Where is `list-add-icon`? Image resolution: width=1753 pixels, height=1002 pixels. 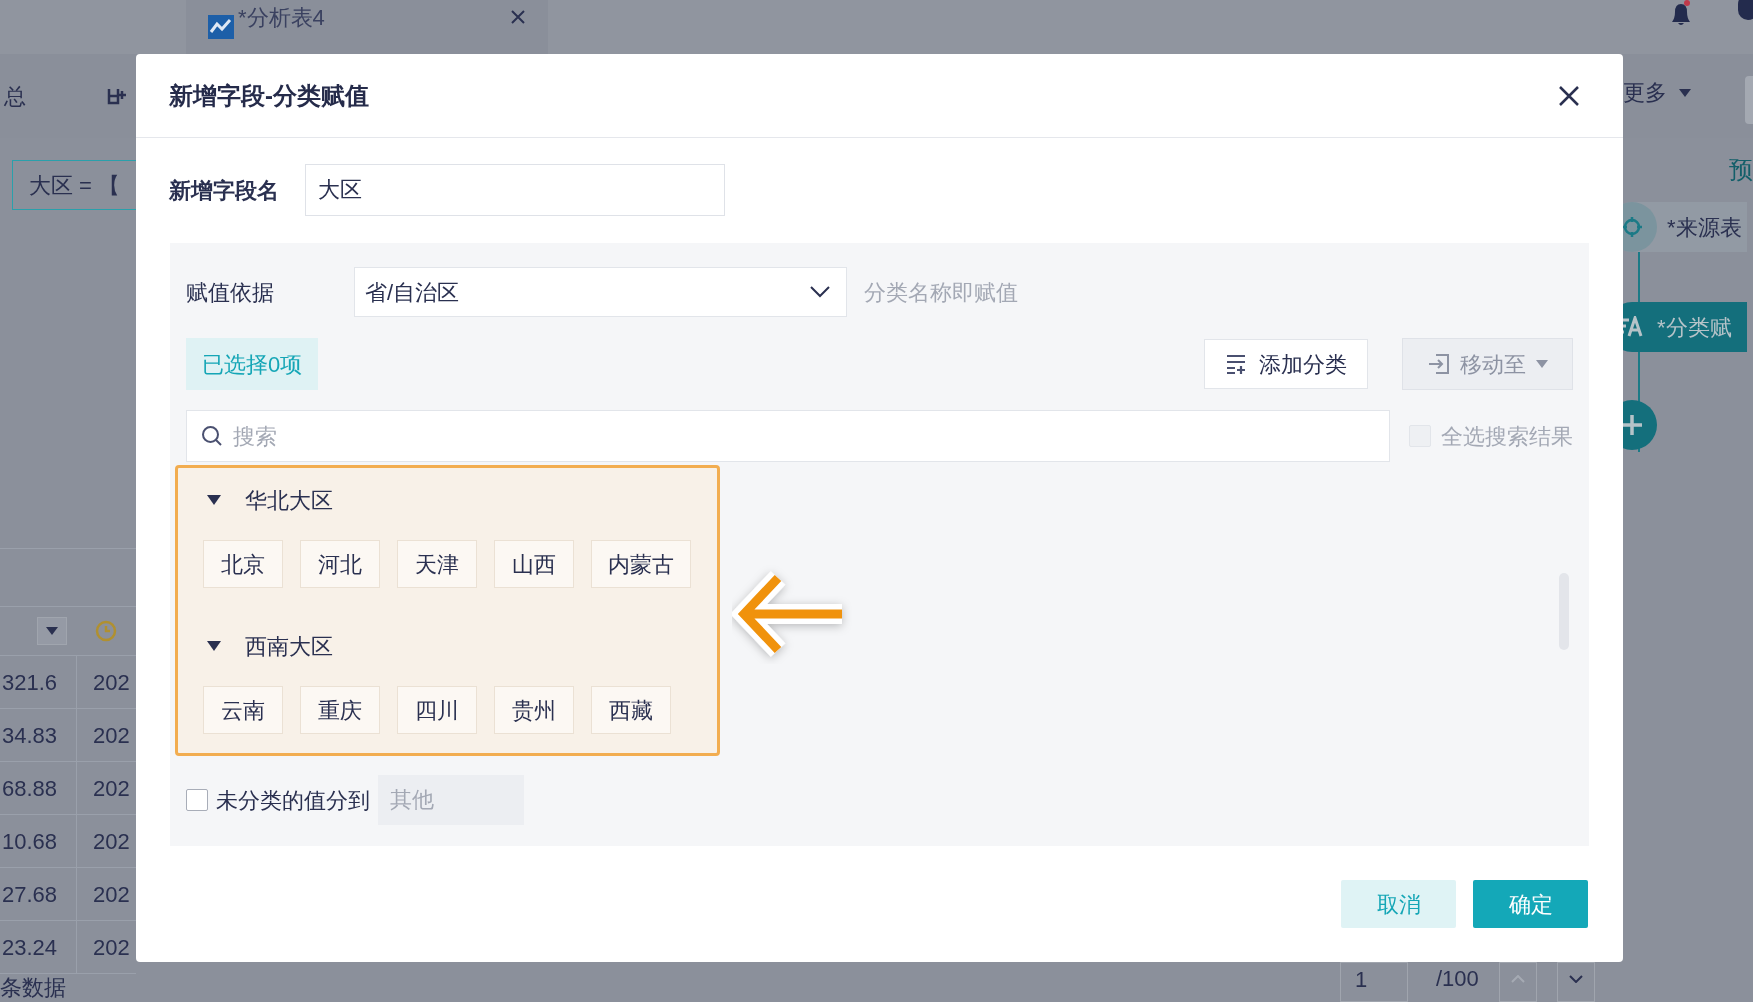
list-add-icon is located at coordinates (1236, 364).